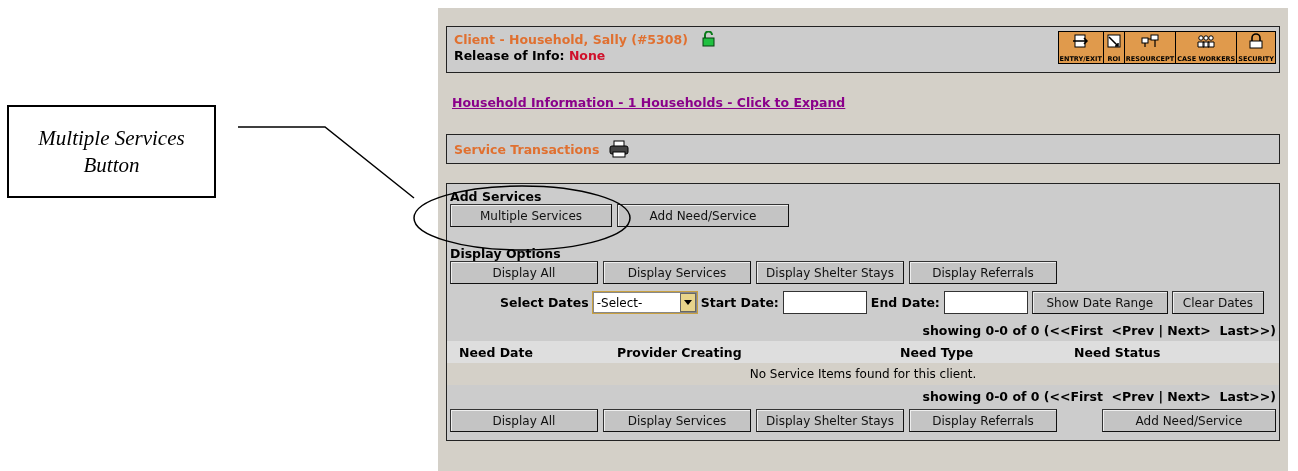 This screenshot has width=1298, height=471. I want to click on section-title: Service Transactions, so click(527, 149).